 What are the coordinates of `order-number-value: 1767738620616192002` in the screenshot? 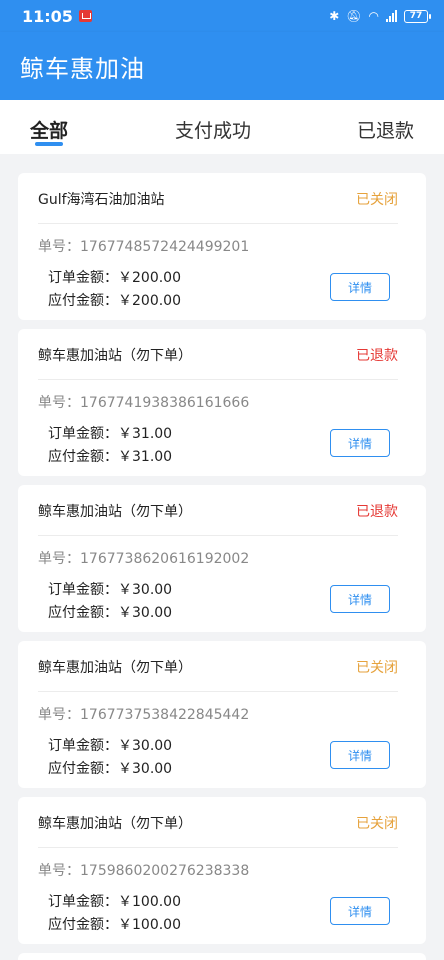 It's located at (165, 559).